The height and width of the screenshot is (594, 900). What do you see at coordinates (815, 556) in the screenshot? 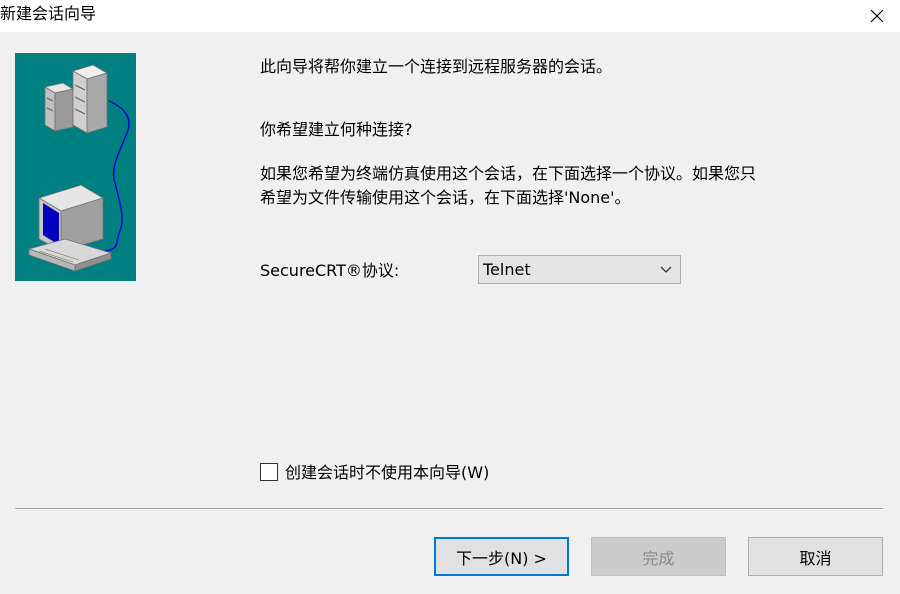
I see `cancel-button: 取消` at bounding box center [815, 556].